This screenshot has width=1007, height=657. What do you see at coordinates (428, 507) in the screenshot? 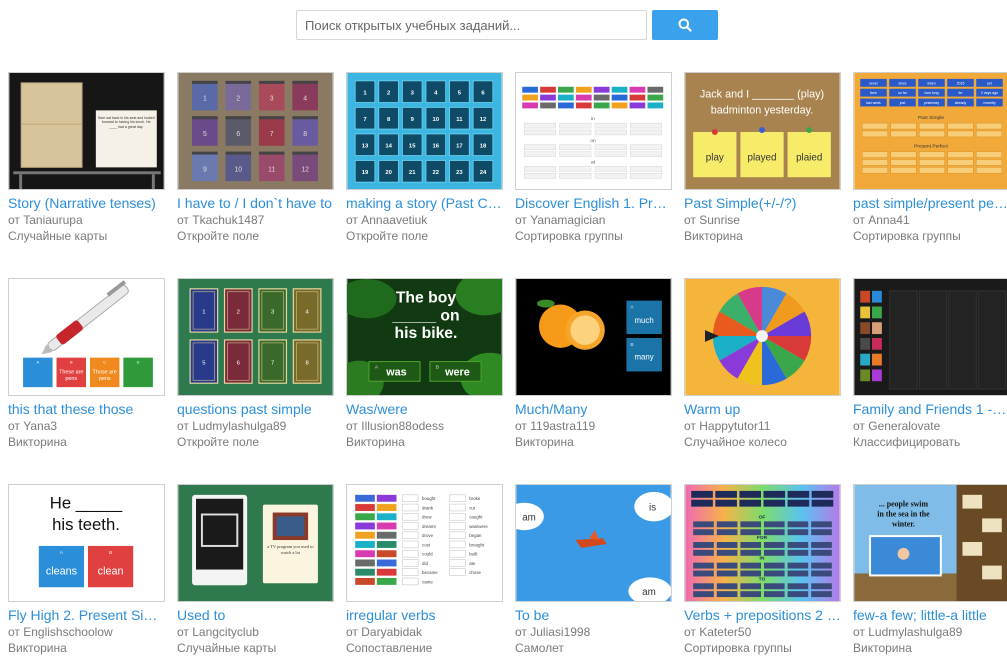
I see `irregular-word: drank` at bounding box center [428, 507].